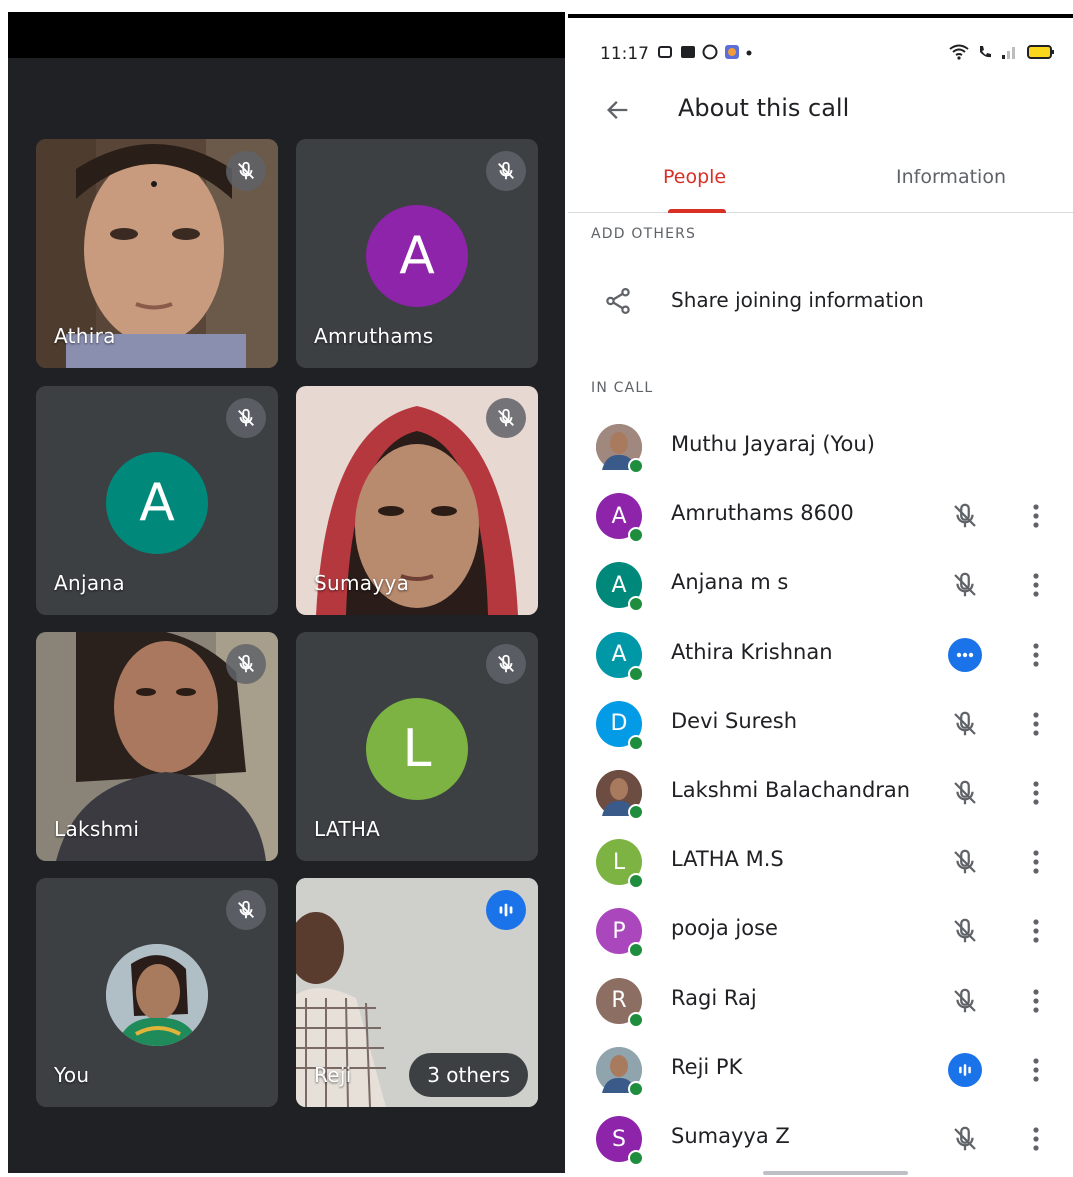 The image size is (1073, 1177). I want to click on avatar-latha: L, so click(417, 749).